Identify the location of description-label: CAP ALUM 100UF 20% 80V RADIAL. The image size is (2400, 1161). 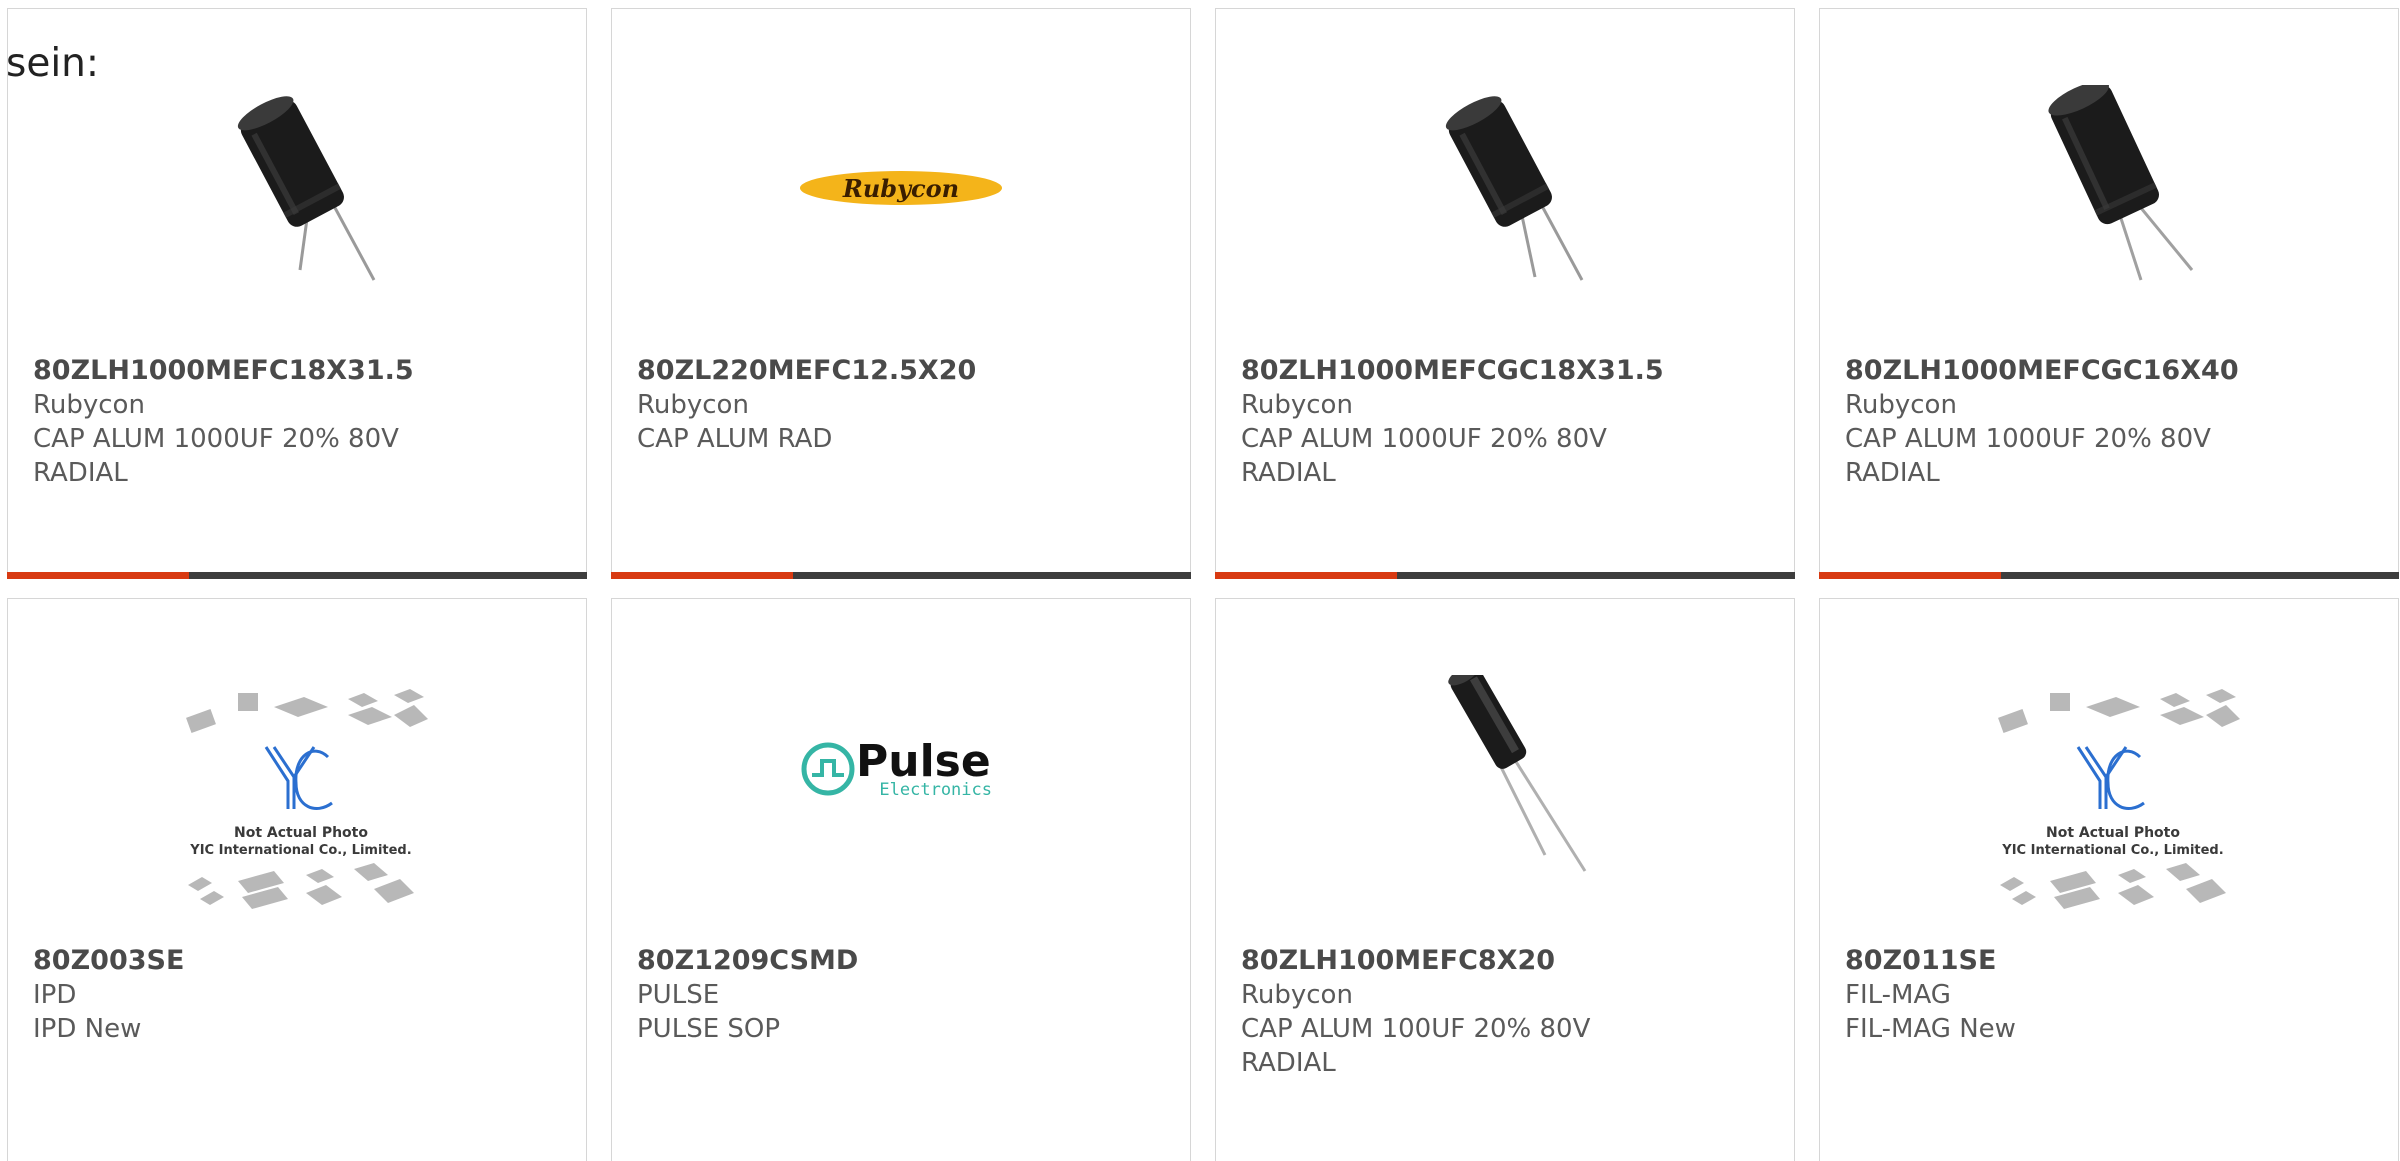
(1416, 1046).